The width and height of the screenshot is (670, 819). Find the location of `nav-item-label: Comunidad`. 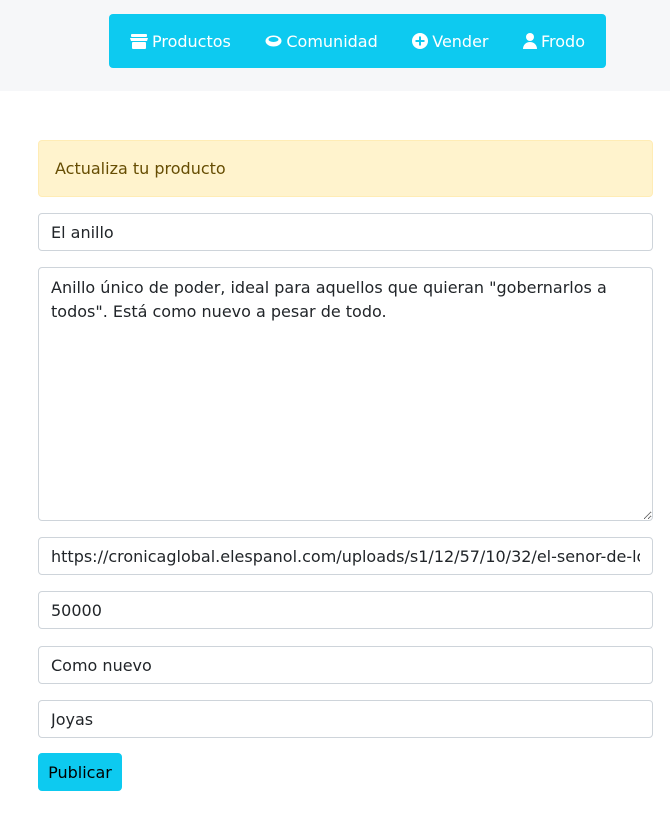

nav-item-label: Comunidad is located at coordinates (332, 41).